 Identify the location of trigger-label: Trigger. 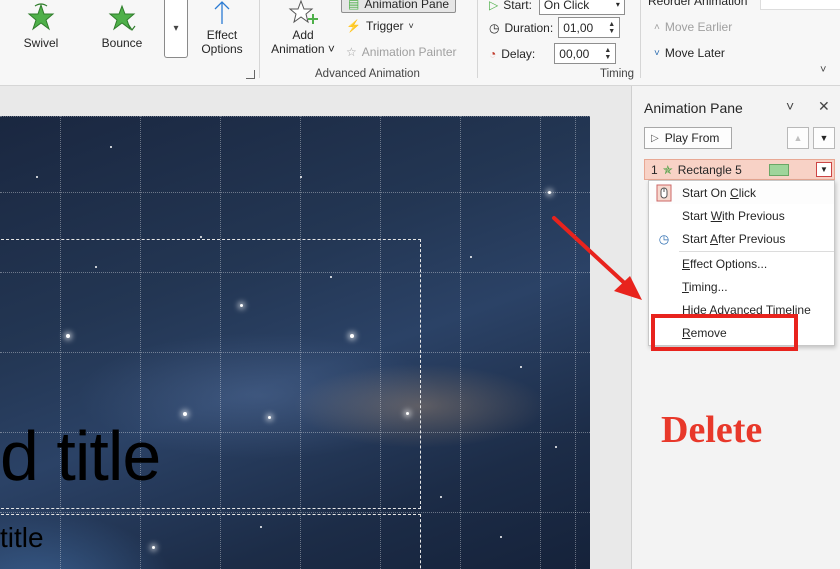
(384, 26).